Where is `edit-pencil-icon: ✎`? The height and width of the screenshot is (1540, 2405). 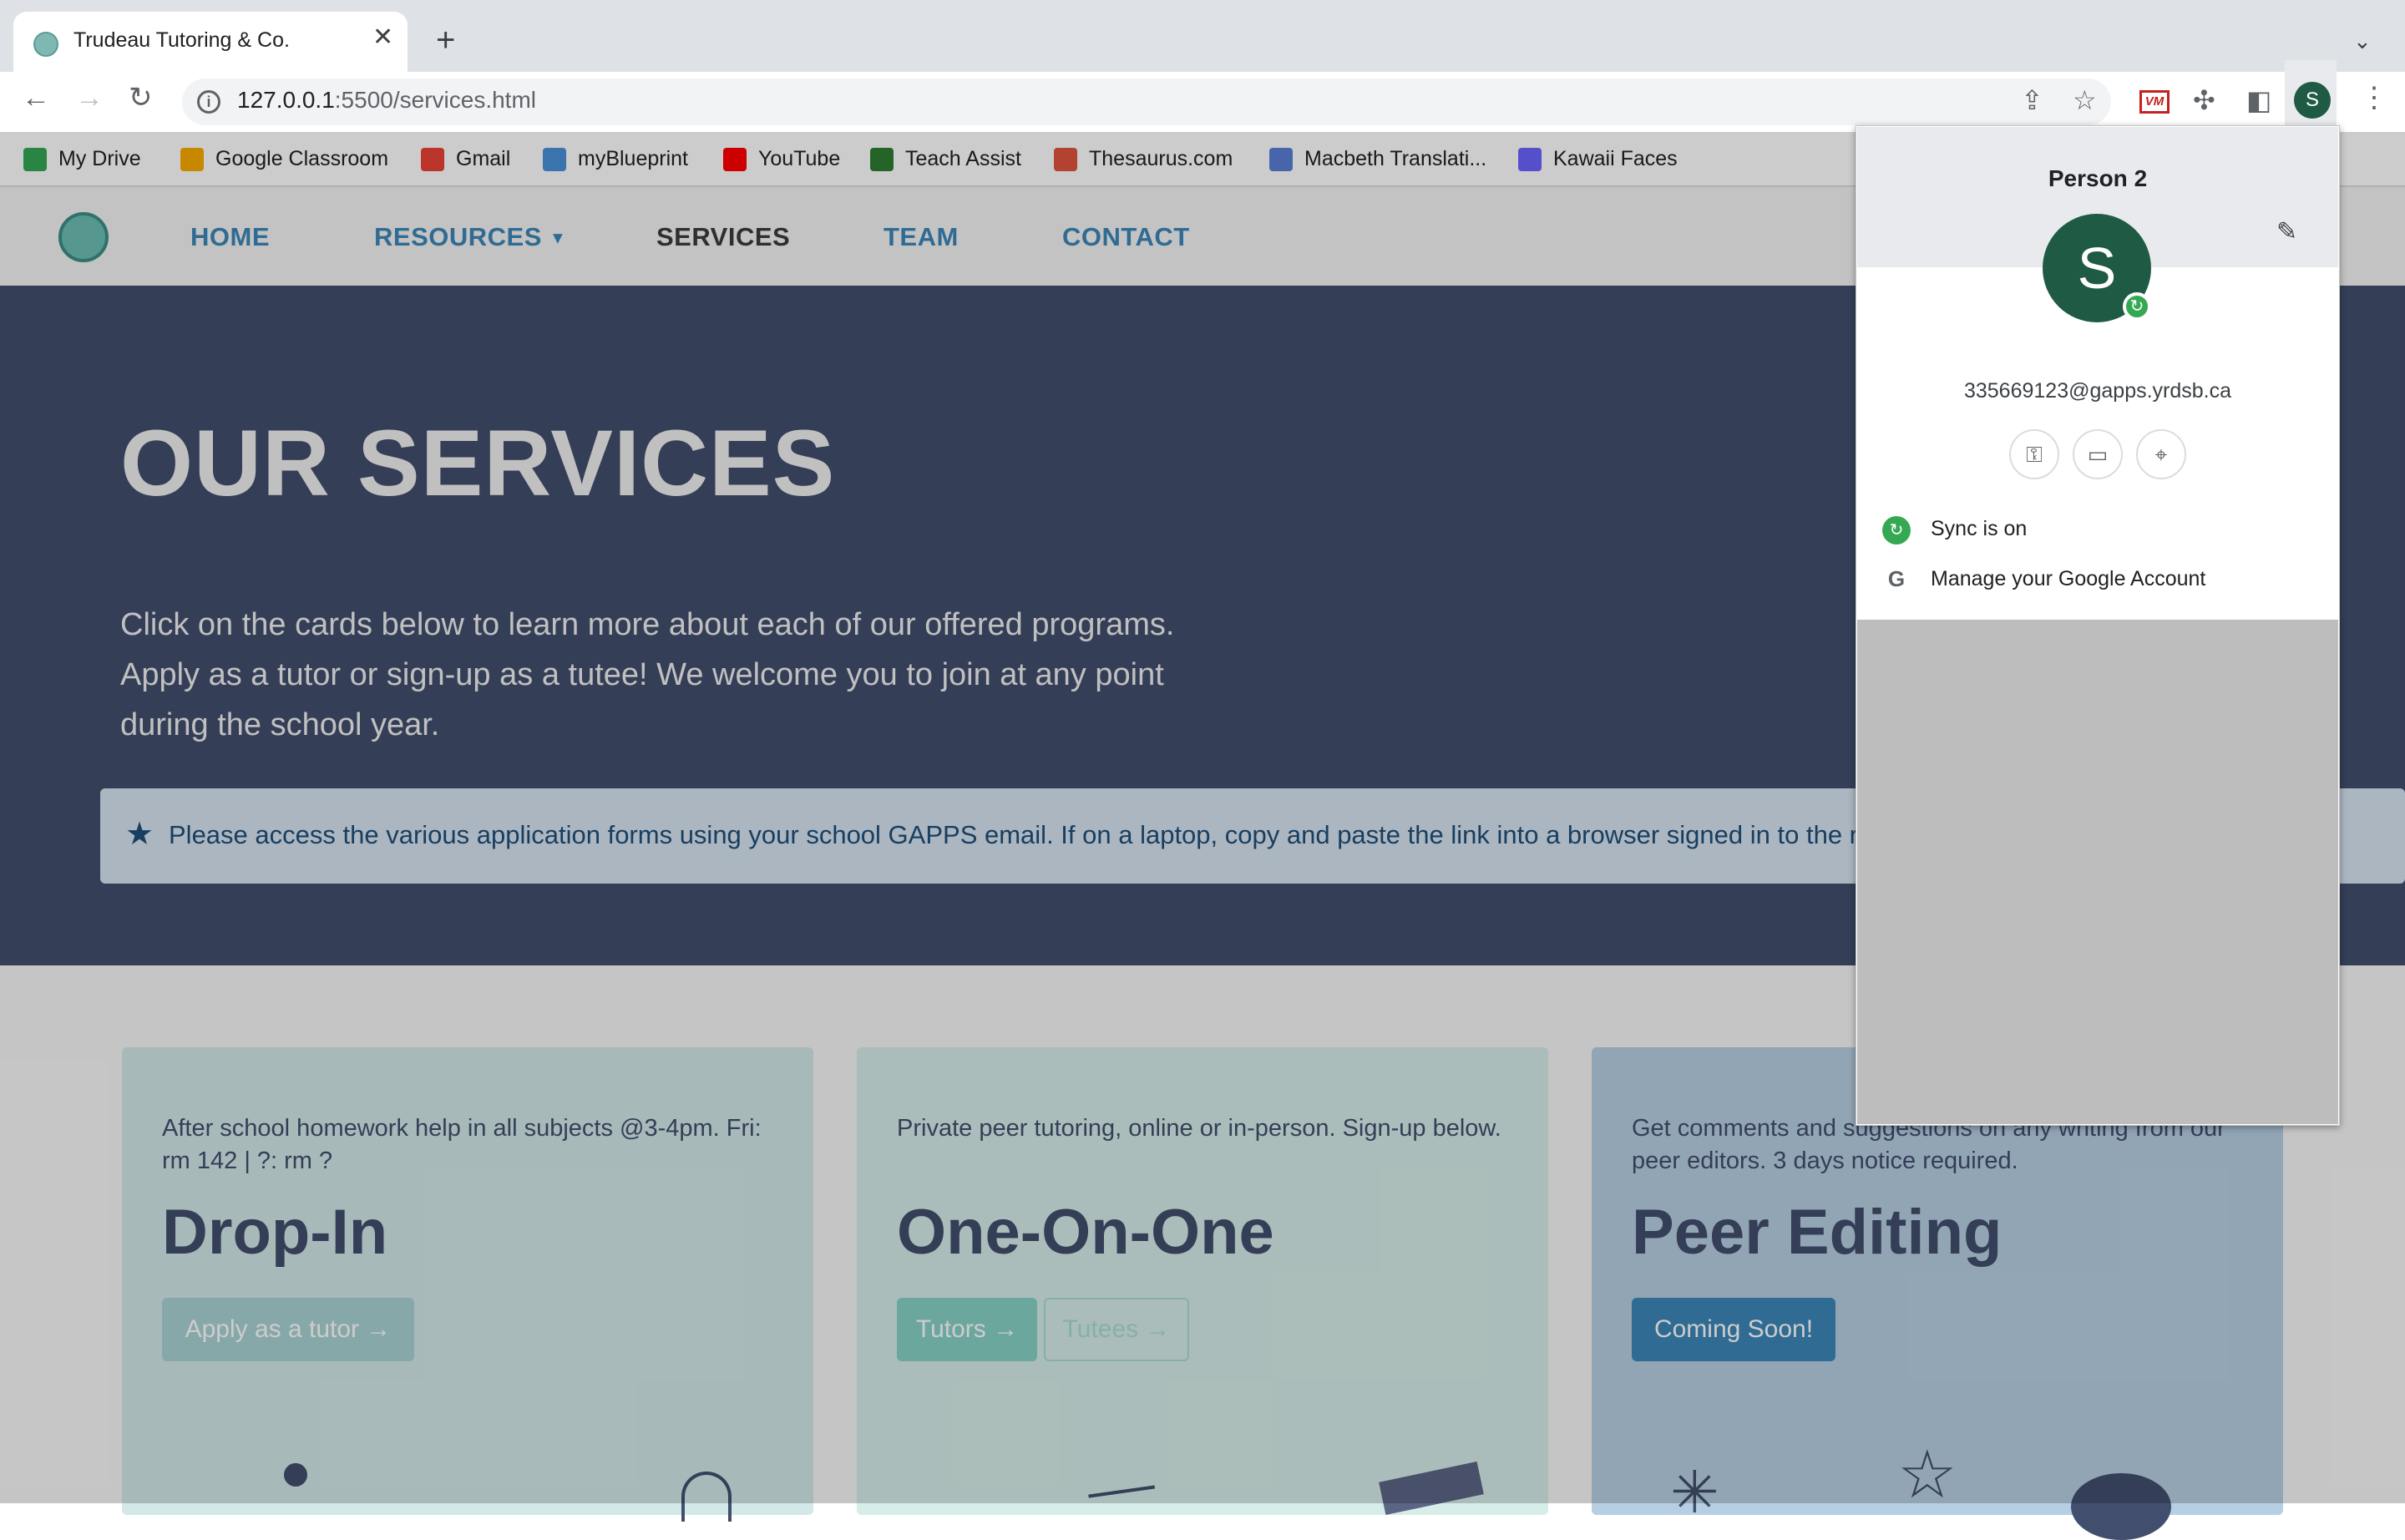 edit-pencil-icon: ✎ is located at coordinates (2286, 232).